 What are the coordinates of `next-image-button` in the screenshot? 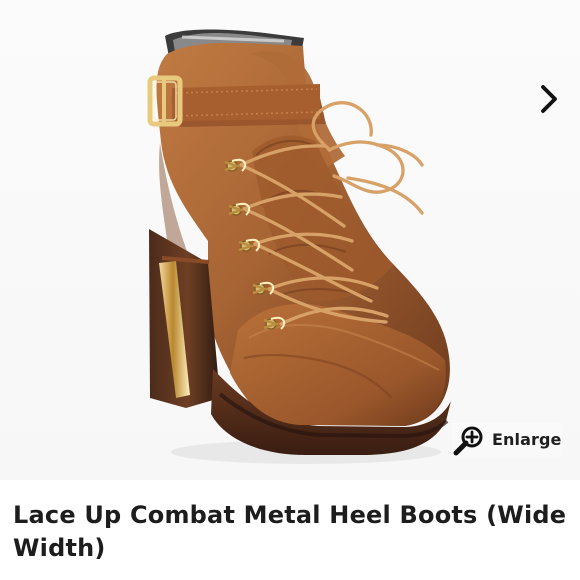 It's located at (549, 99).